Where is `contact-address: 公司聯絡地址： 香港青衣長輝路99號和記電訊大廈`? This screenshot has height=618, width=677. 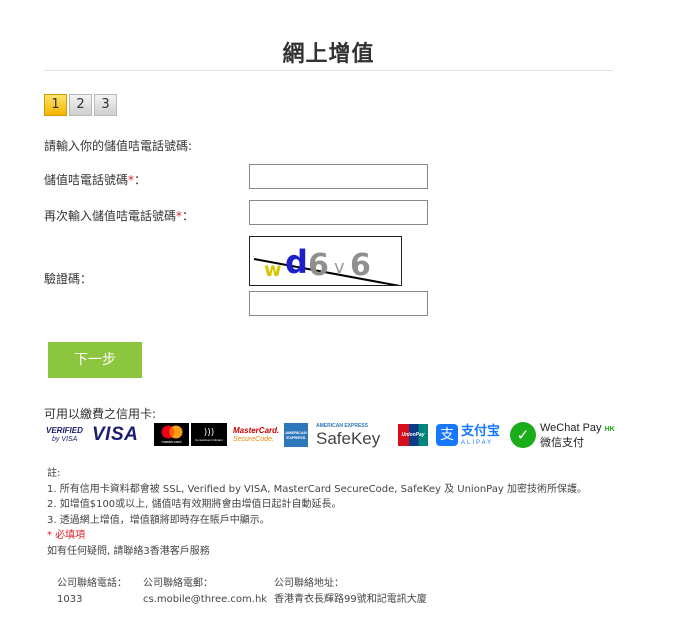 contact-address: 公司聯絡地址： 香港青衣長輝路99號和記電訊大廈 is located at coordinates (350, 592).